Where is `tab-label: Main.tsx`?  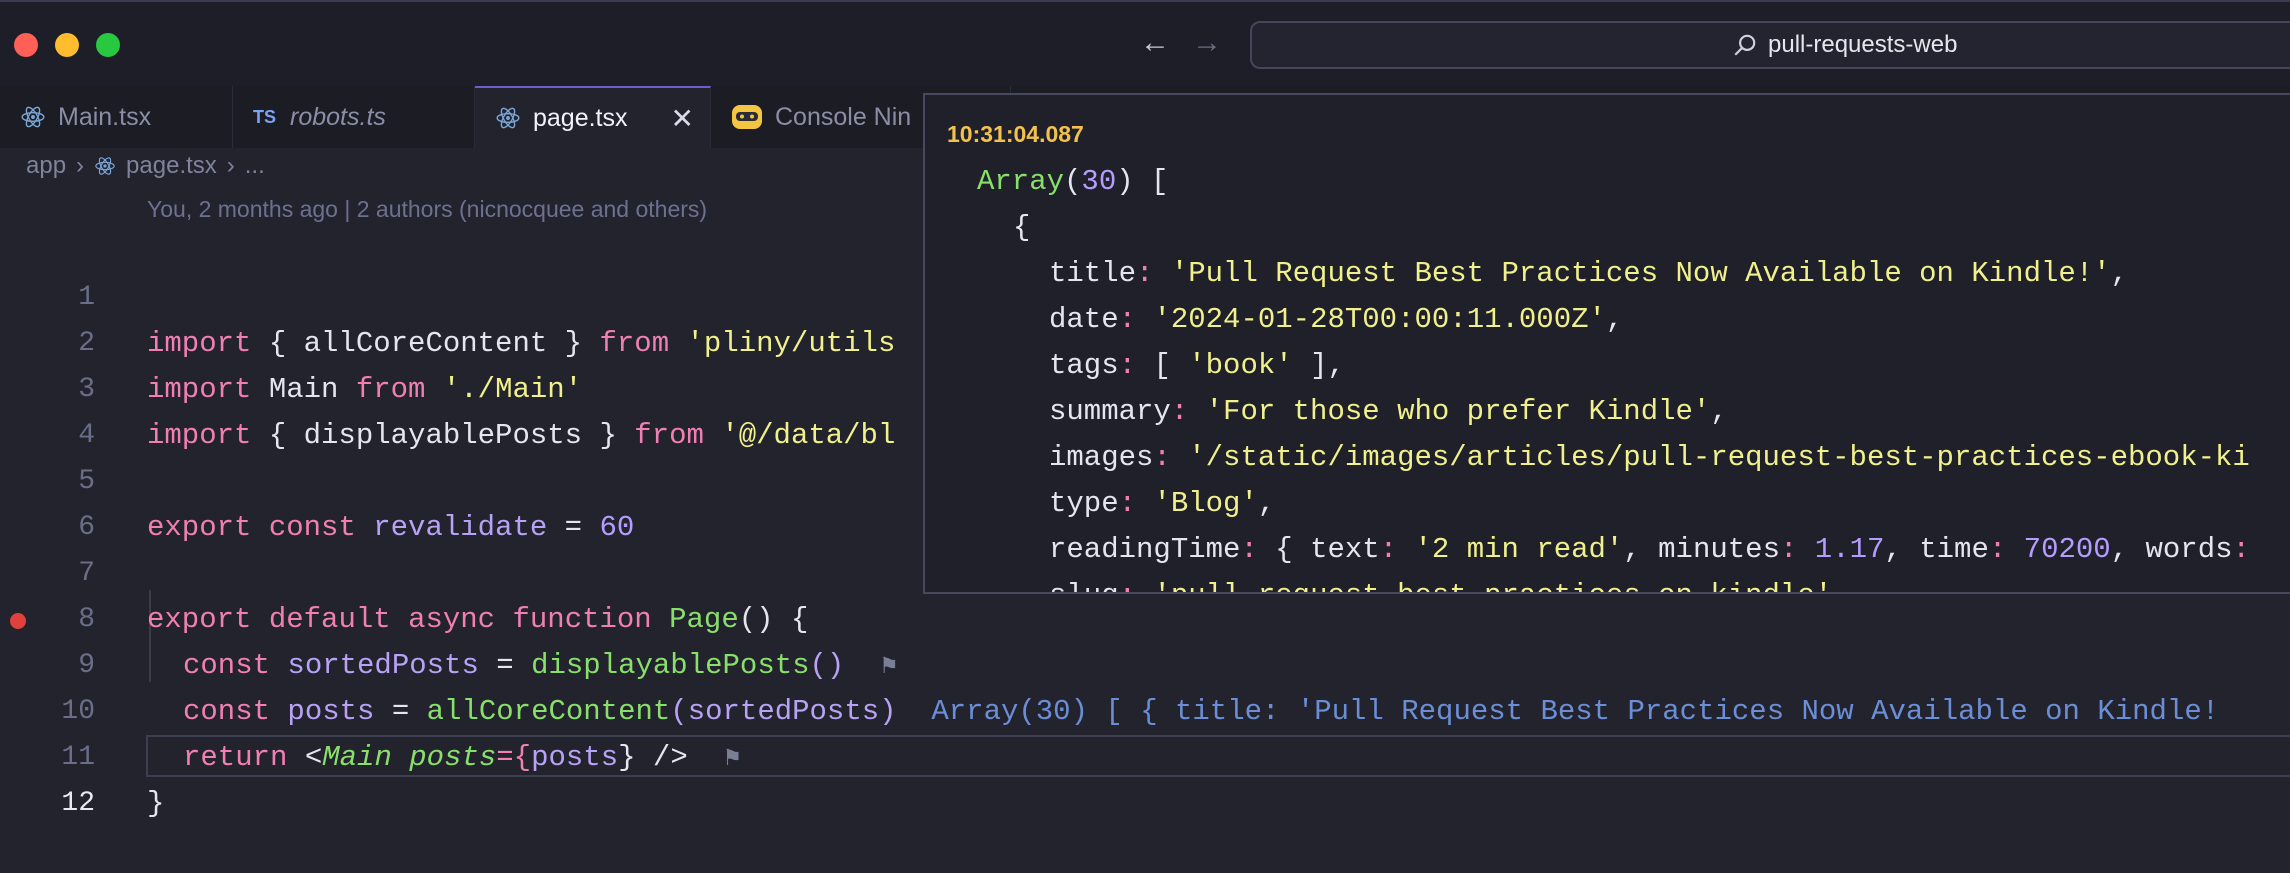
tab-label: Main.tsx is located at coordinates (105, 116).